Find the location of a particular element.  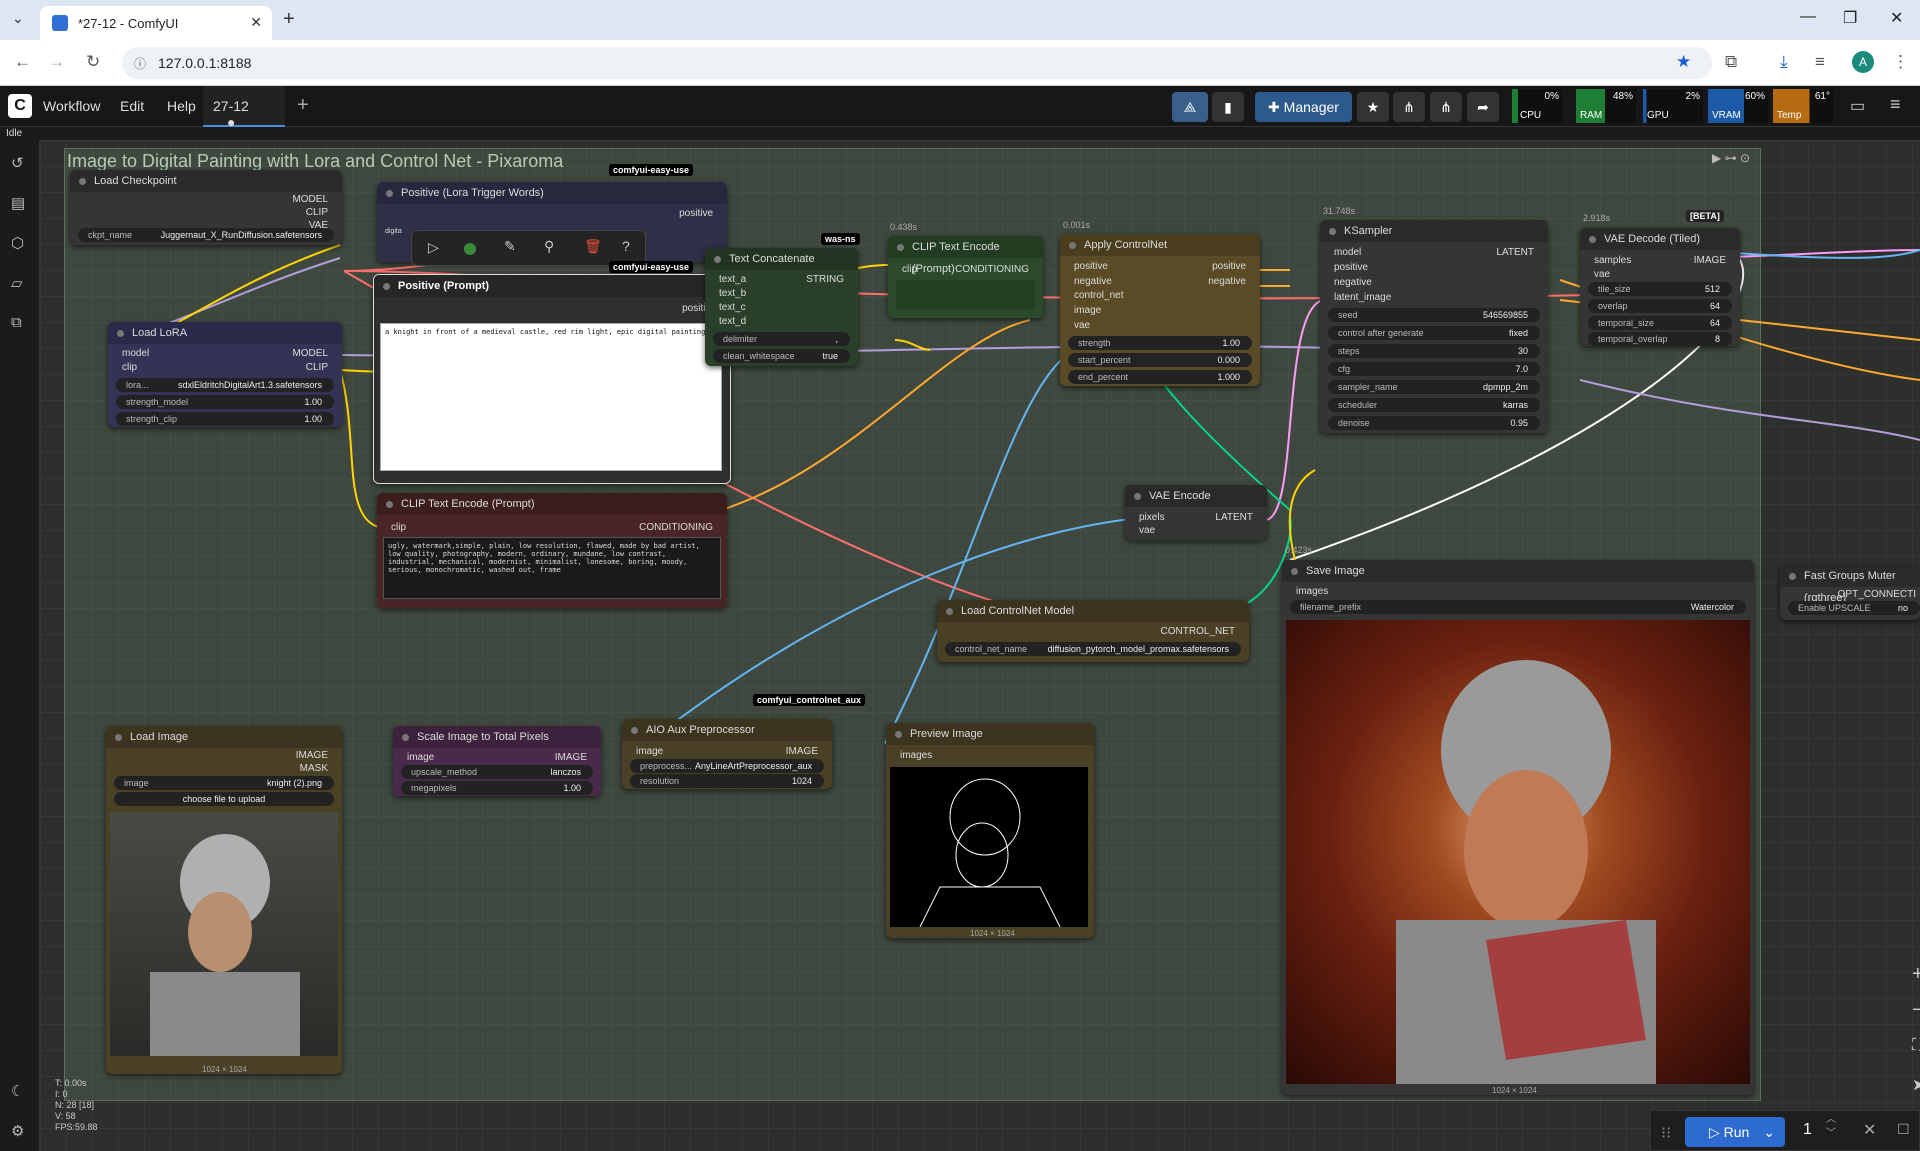

queue-icon: ⟁ is located at coordinates (1190, 107).